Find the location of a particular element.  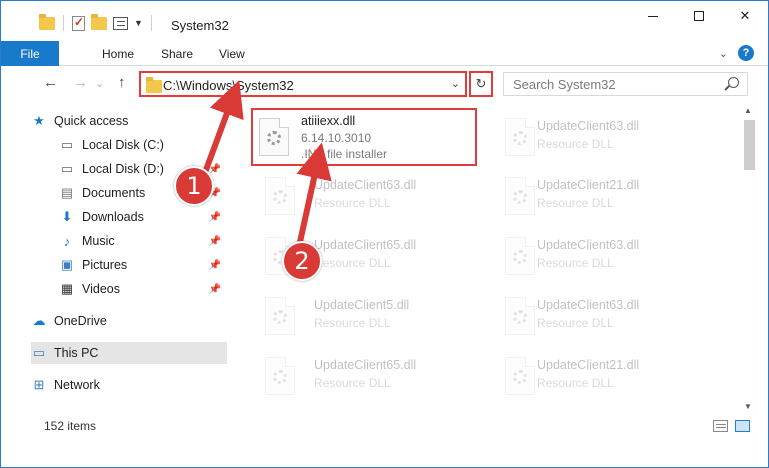

sidebar-item-label: This PC is located at coordinates (76, 353).